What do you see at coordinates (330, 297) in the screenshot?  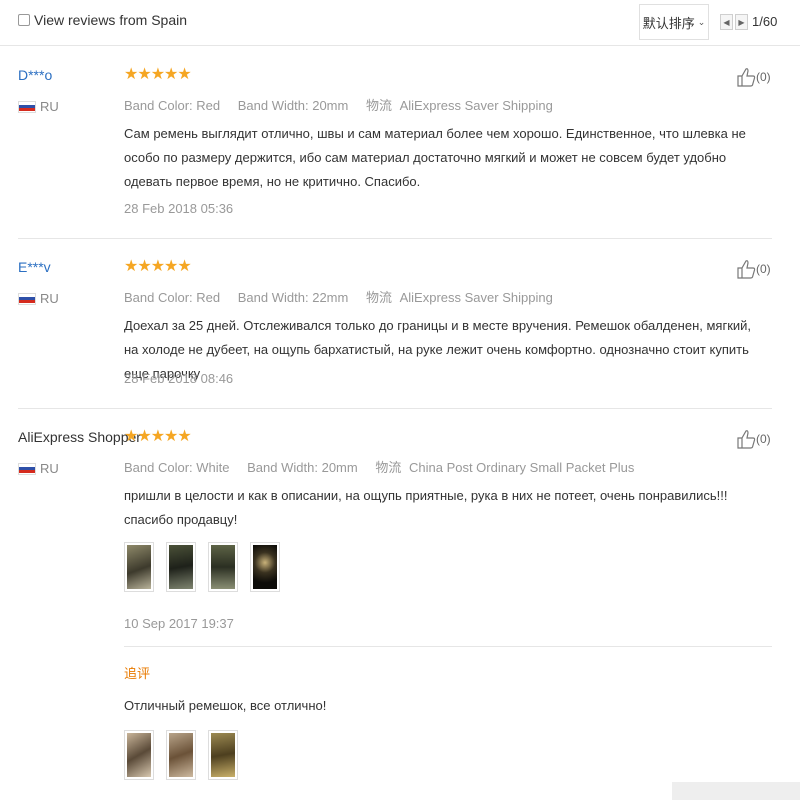 I see `band-width-value: 22mm` at bounding box center [330, 297].